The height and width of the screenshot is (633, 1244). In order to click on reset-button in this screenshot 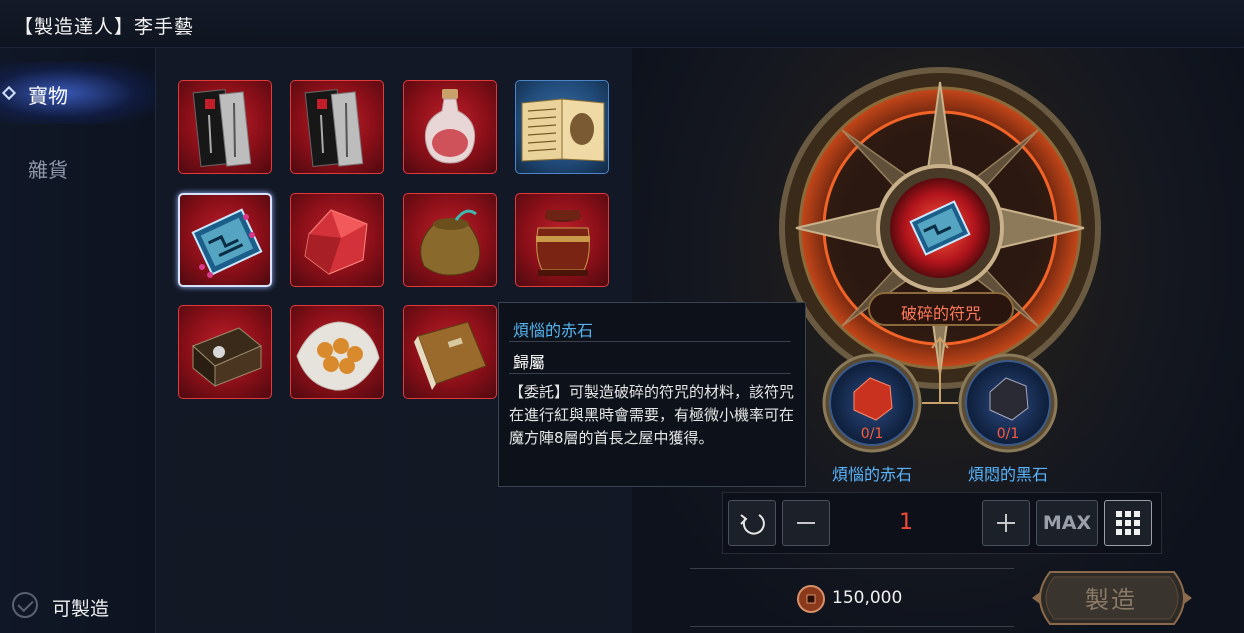, I will do `click(752, 523)`.